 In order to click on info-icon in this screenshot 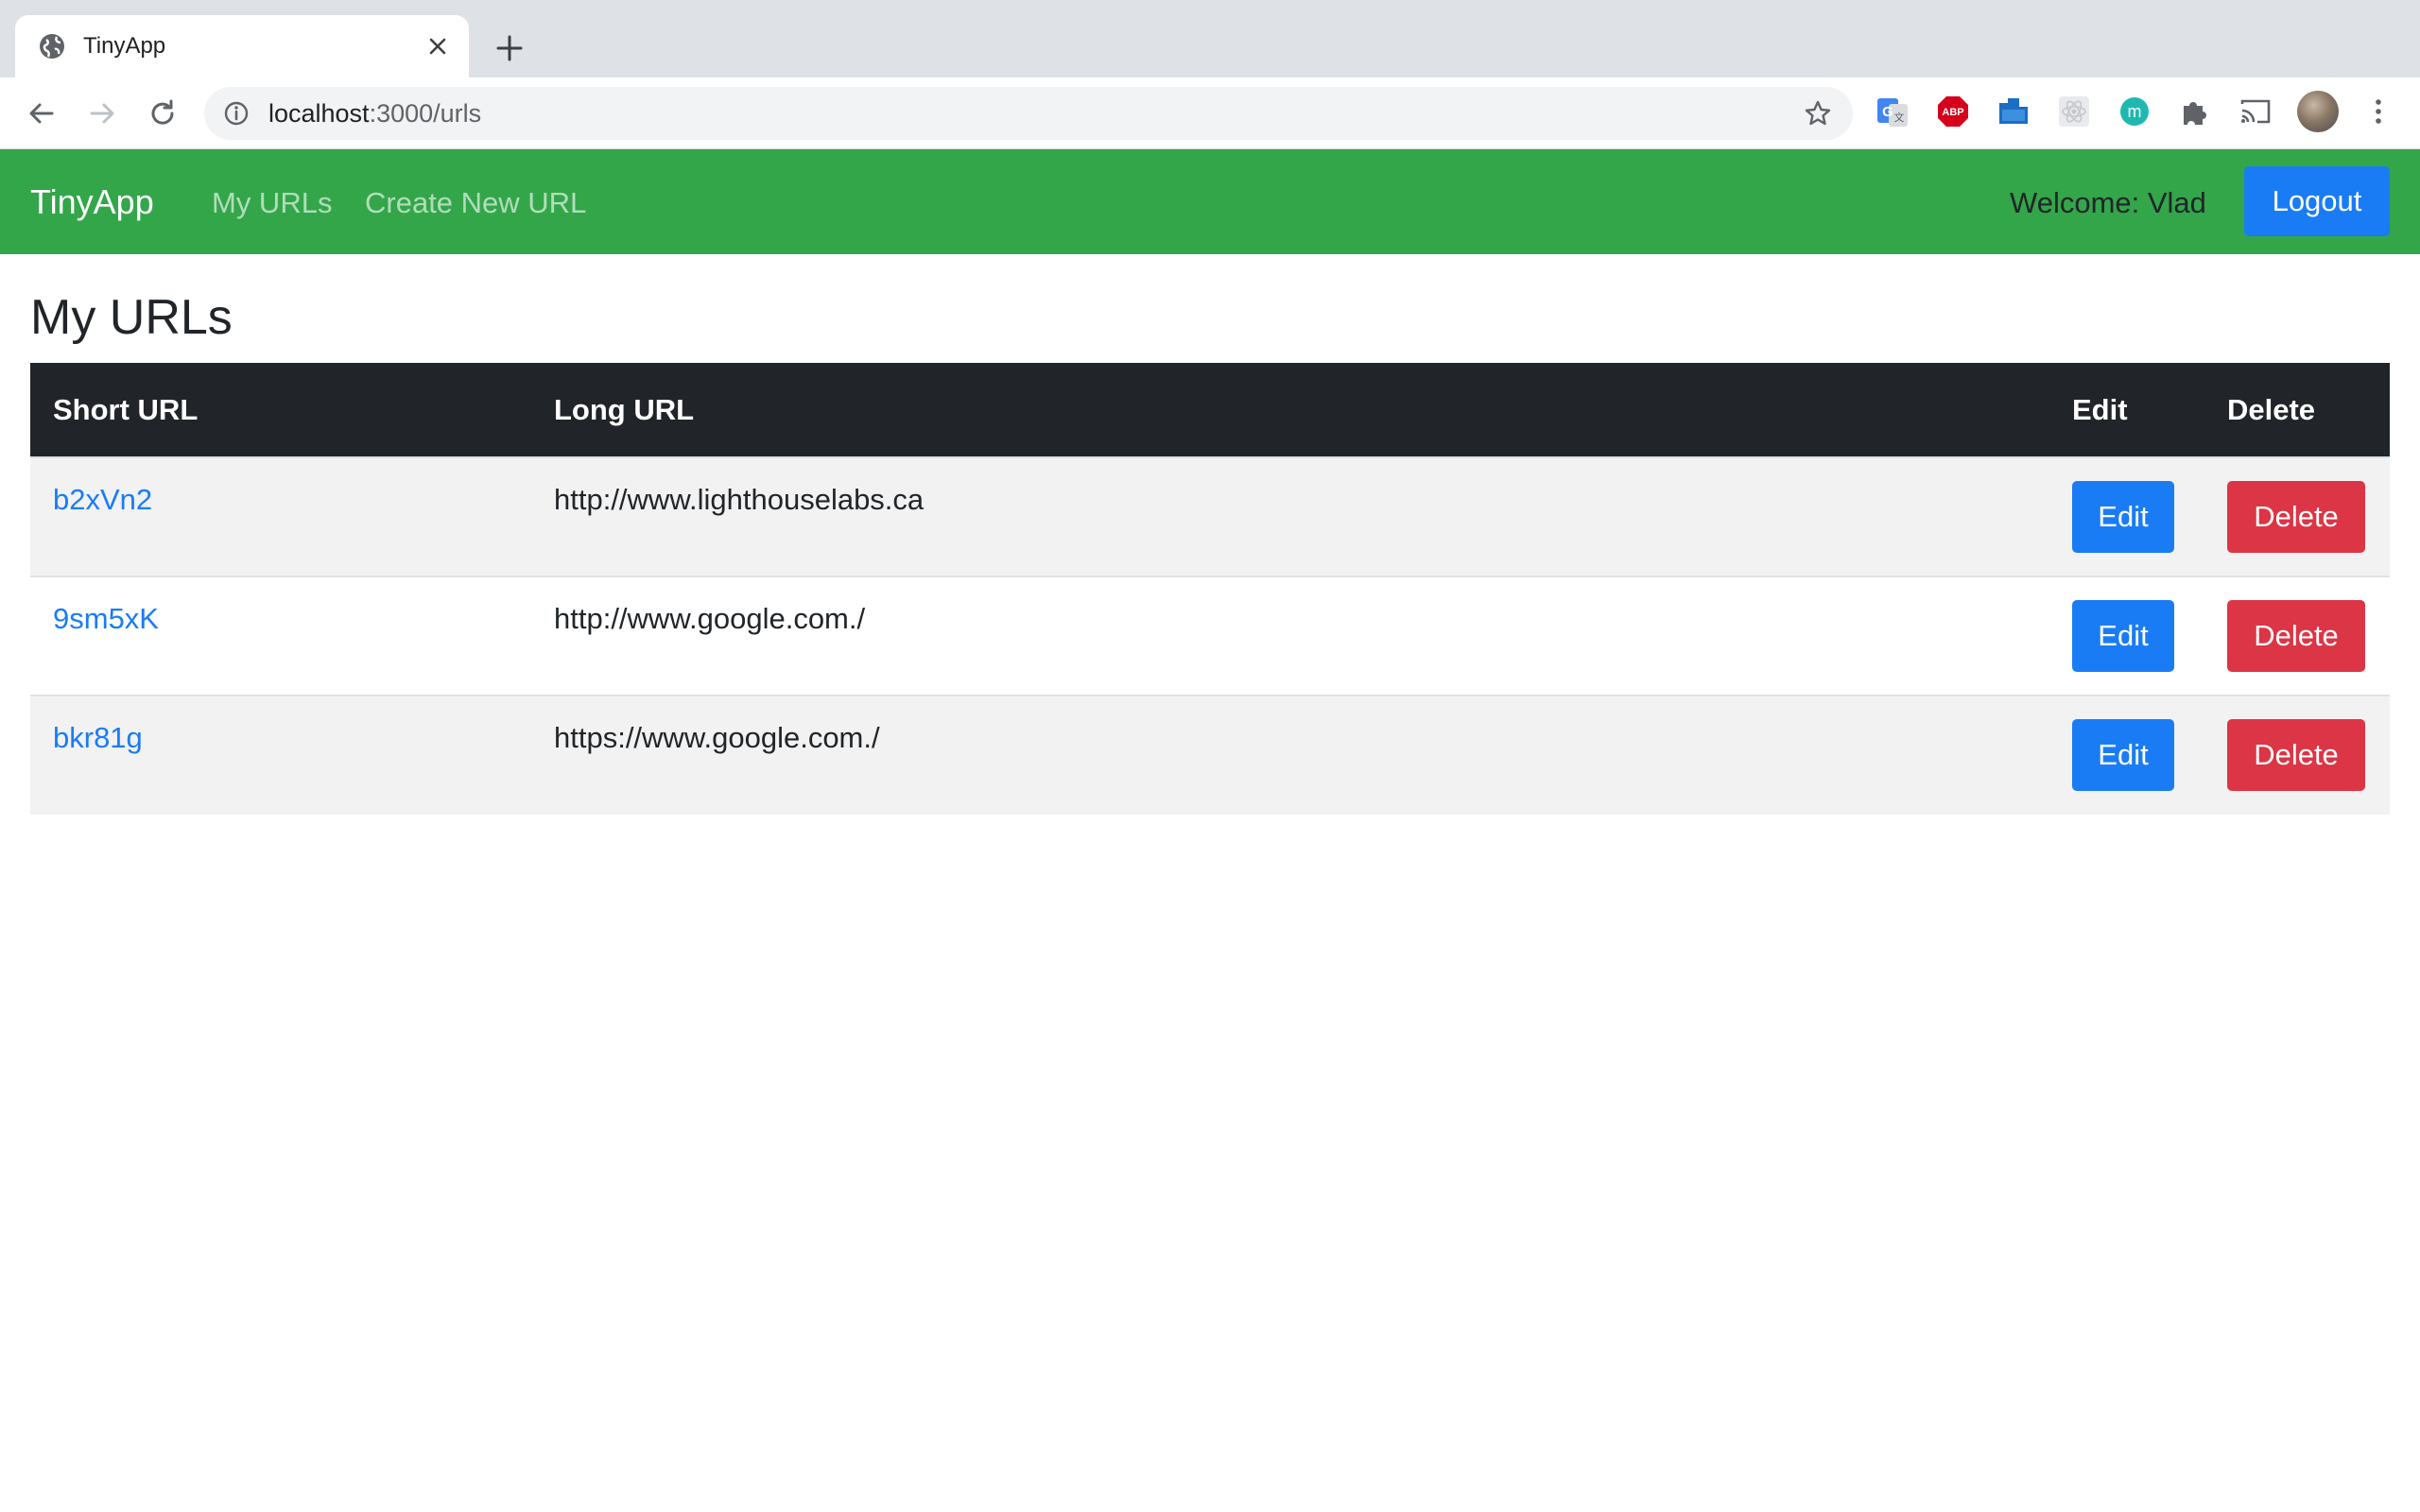, I will do `click(236, 113)`.